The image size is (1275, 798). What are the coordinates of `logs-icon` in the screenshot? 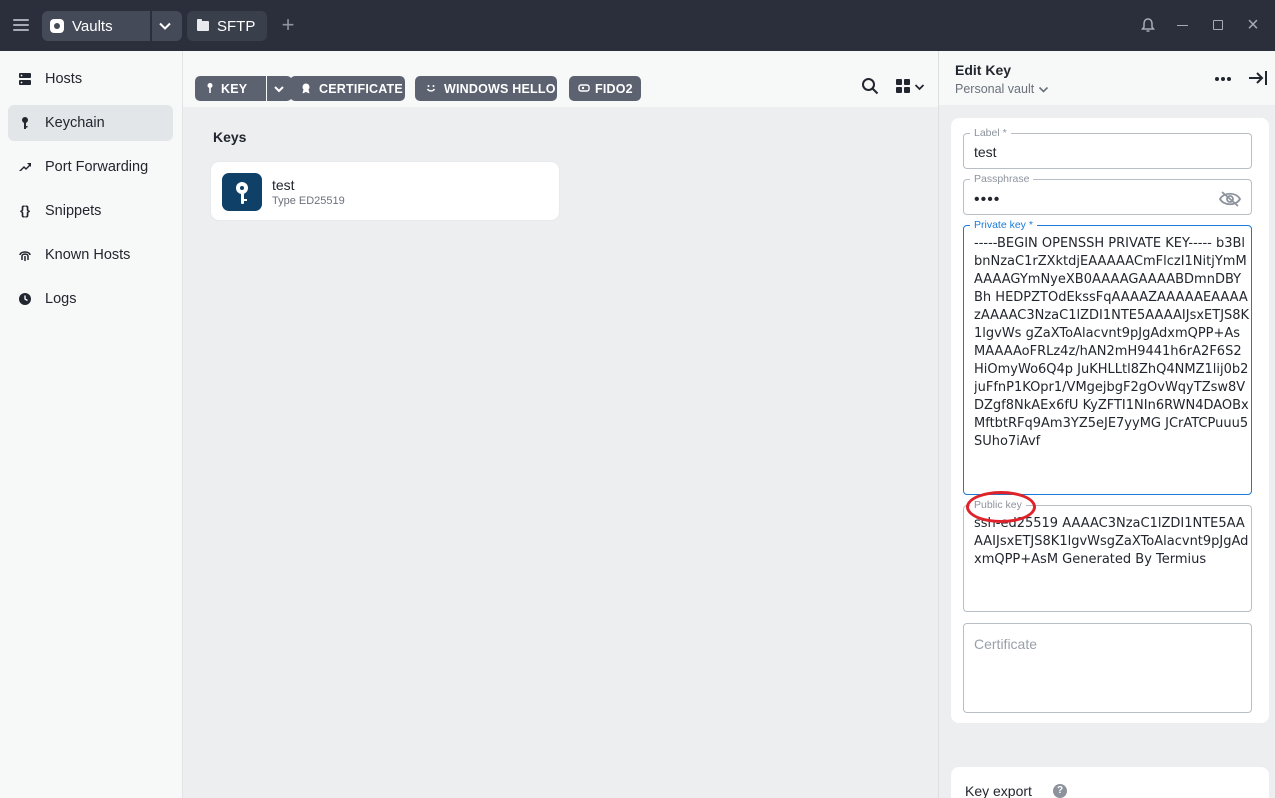 It's located at (25, 299).